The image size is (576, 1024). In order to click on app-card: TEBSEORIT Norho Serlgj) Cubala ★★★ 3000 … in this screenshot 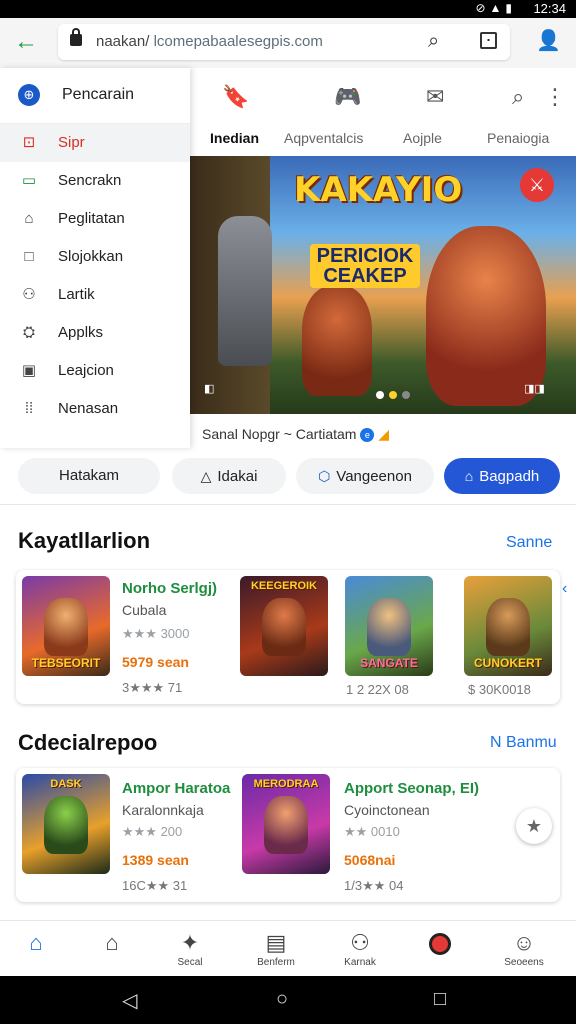, I will do `click(288, 637)`.